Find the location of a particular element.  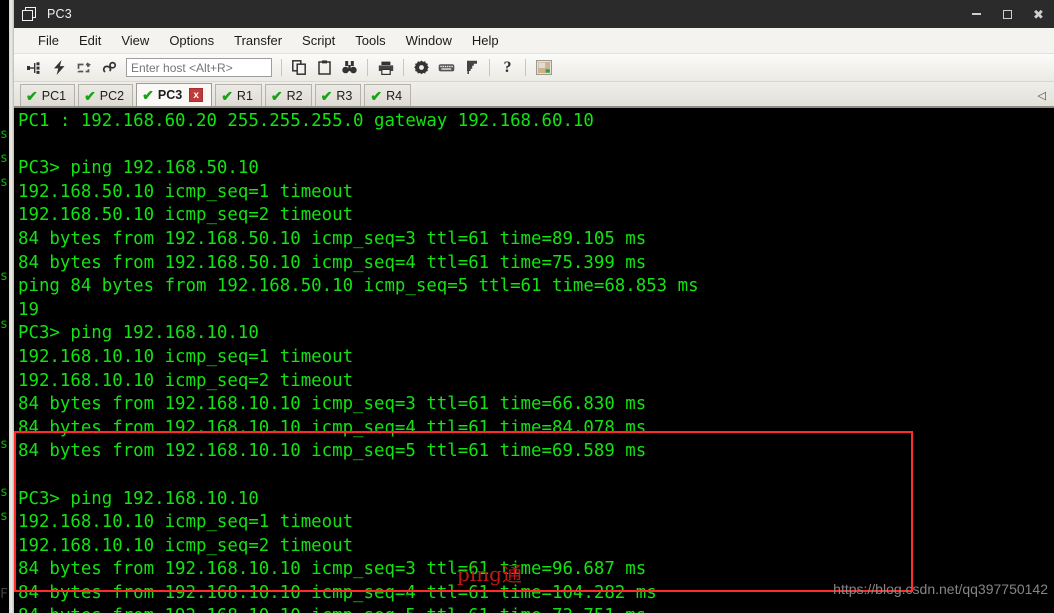

menu-item-transfer: Transfer is located at coordinates (258, 40).